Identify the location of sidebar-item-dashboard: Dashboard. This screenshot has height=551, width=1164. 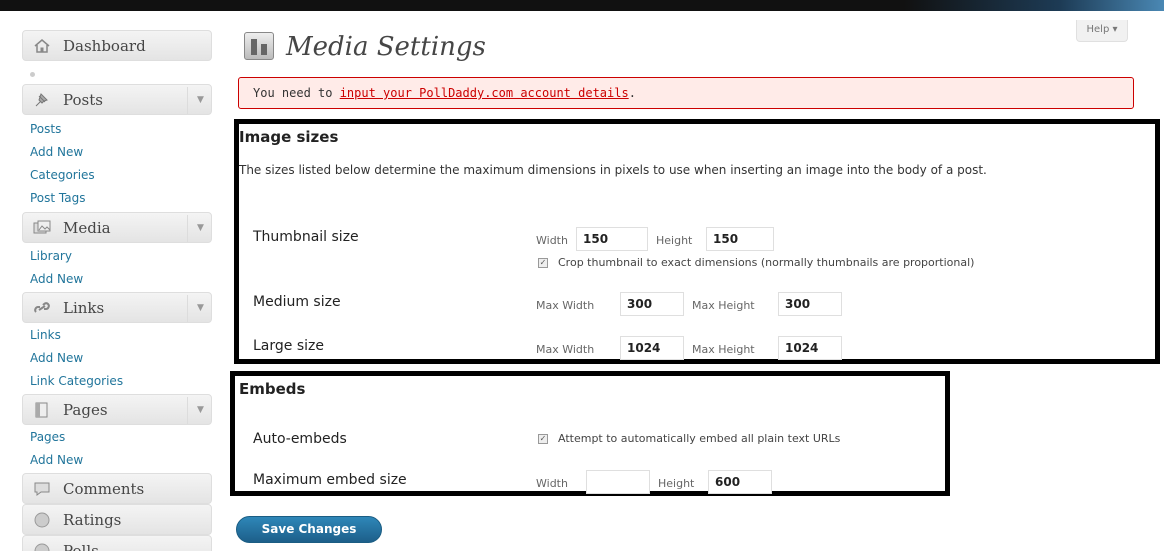
(117, 45).